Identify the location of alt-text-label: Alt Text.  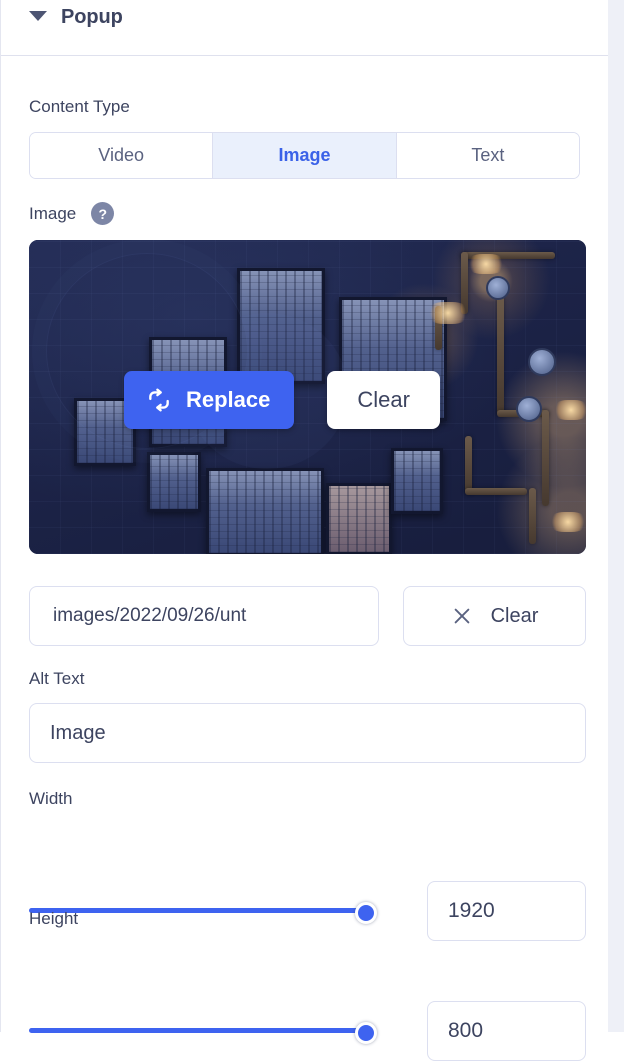
(57, 678).